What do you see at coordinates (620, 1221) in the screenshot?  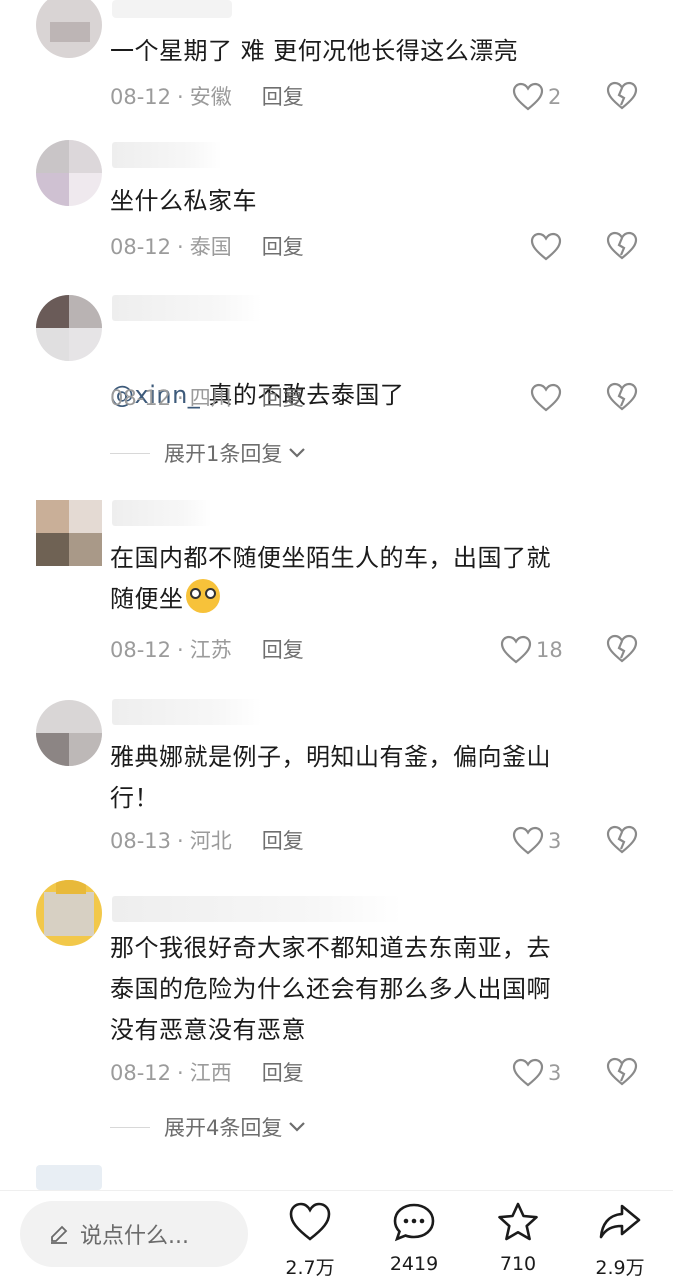 I see `share-arrow-icon` at bounding box center [620, 1221].